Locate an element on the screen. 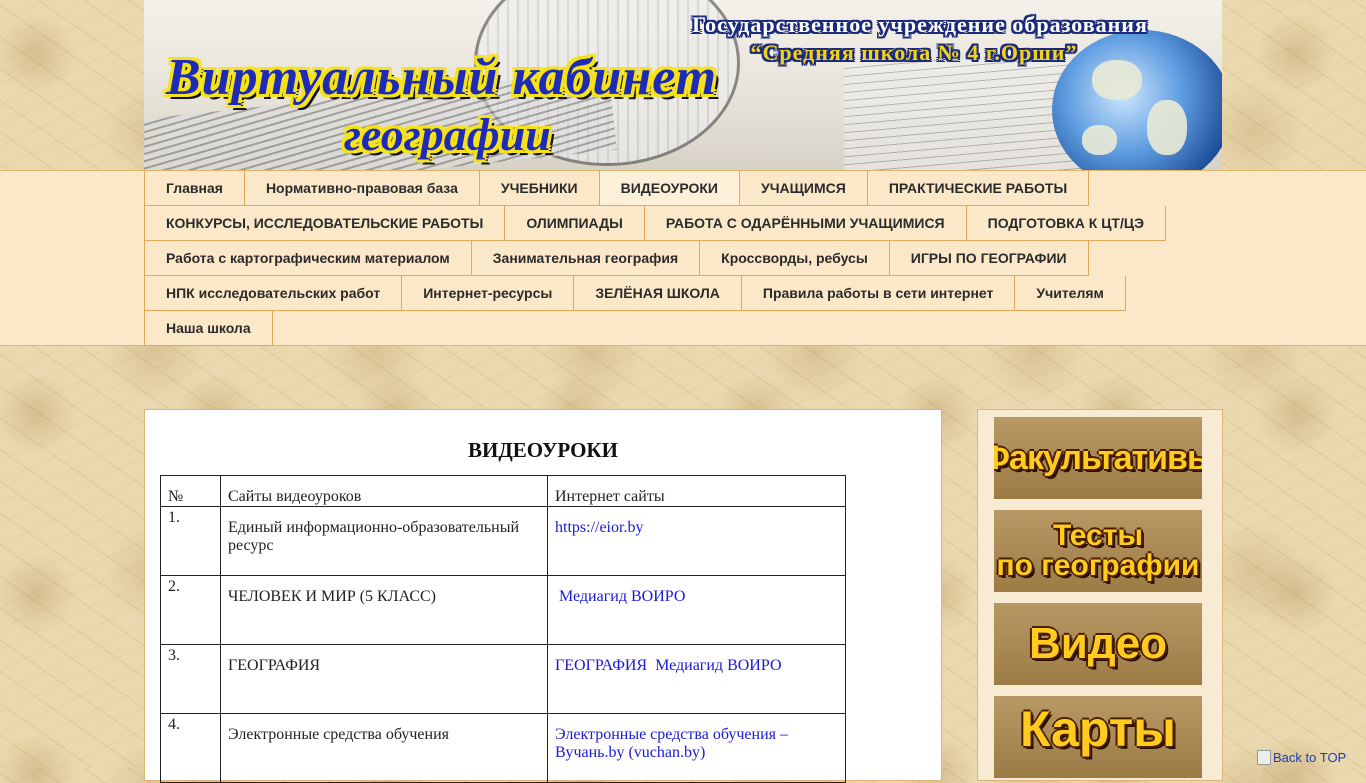  nav-row-5: Наша школа is located at coordinates (208, 328).